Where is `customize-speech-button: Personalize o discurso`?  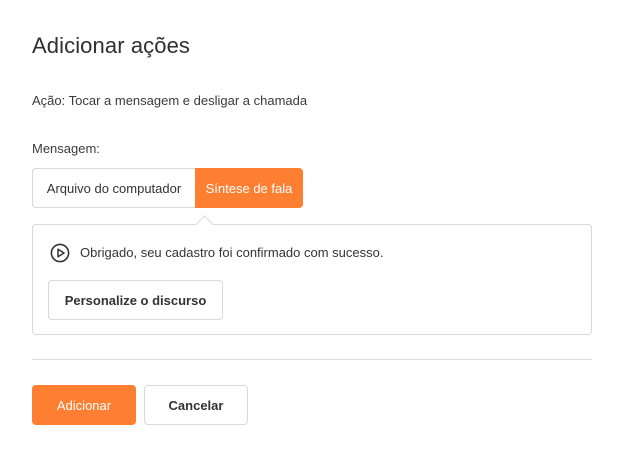 customize-speech-button: Personalize o discurso is located at coordinates (135, 300).